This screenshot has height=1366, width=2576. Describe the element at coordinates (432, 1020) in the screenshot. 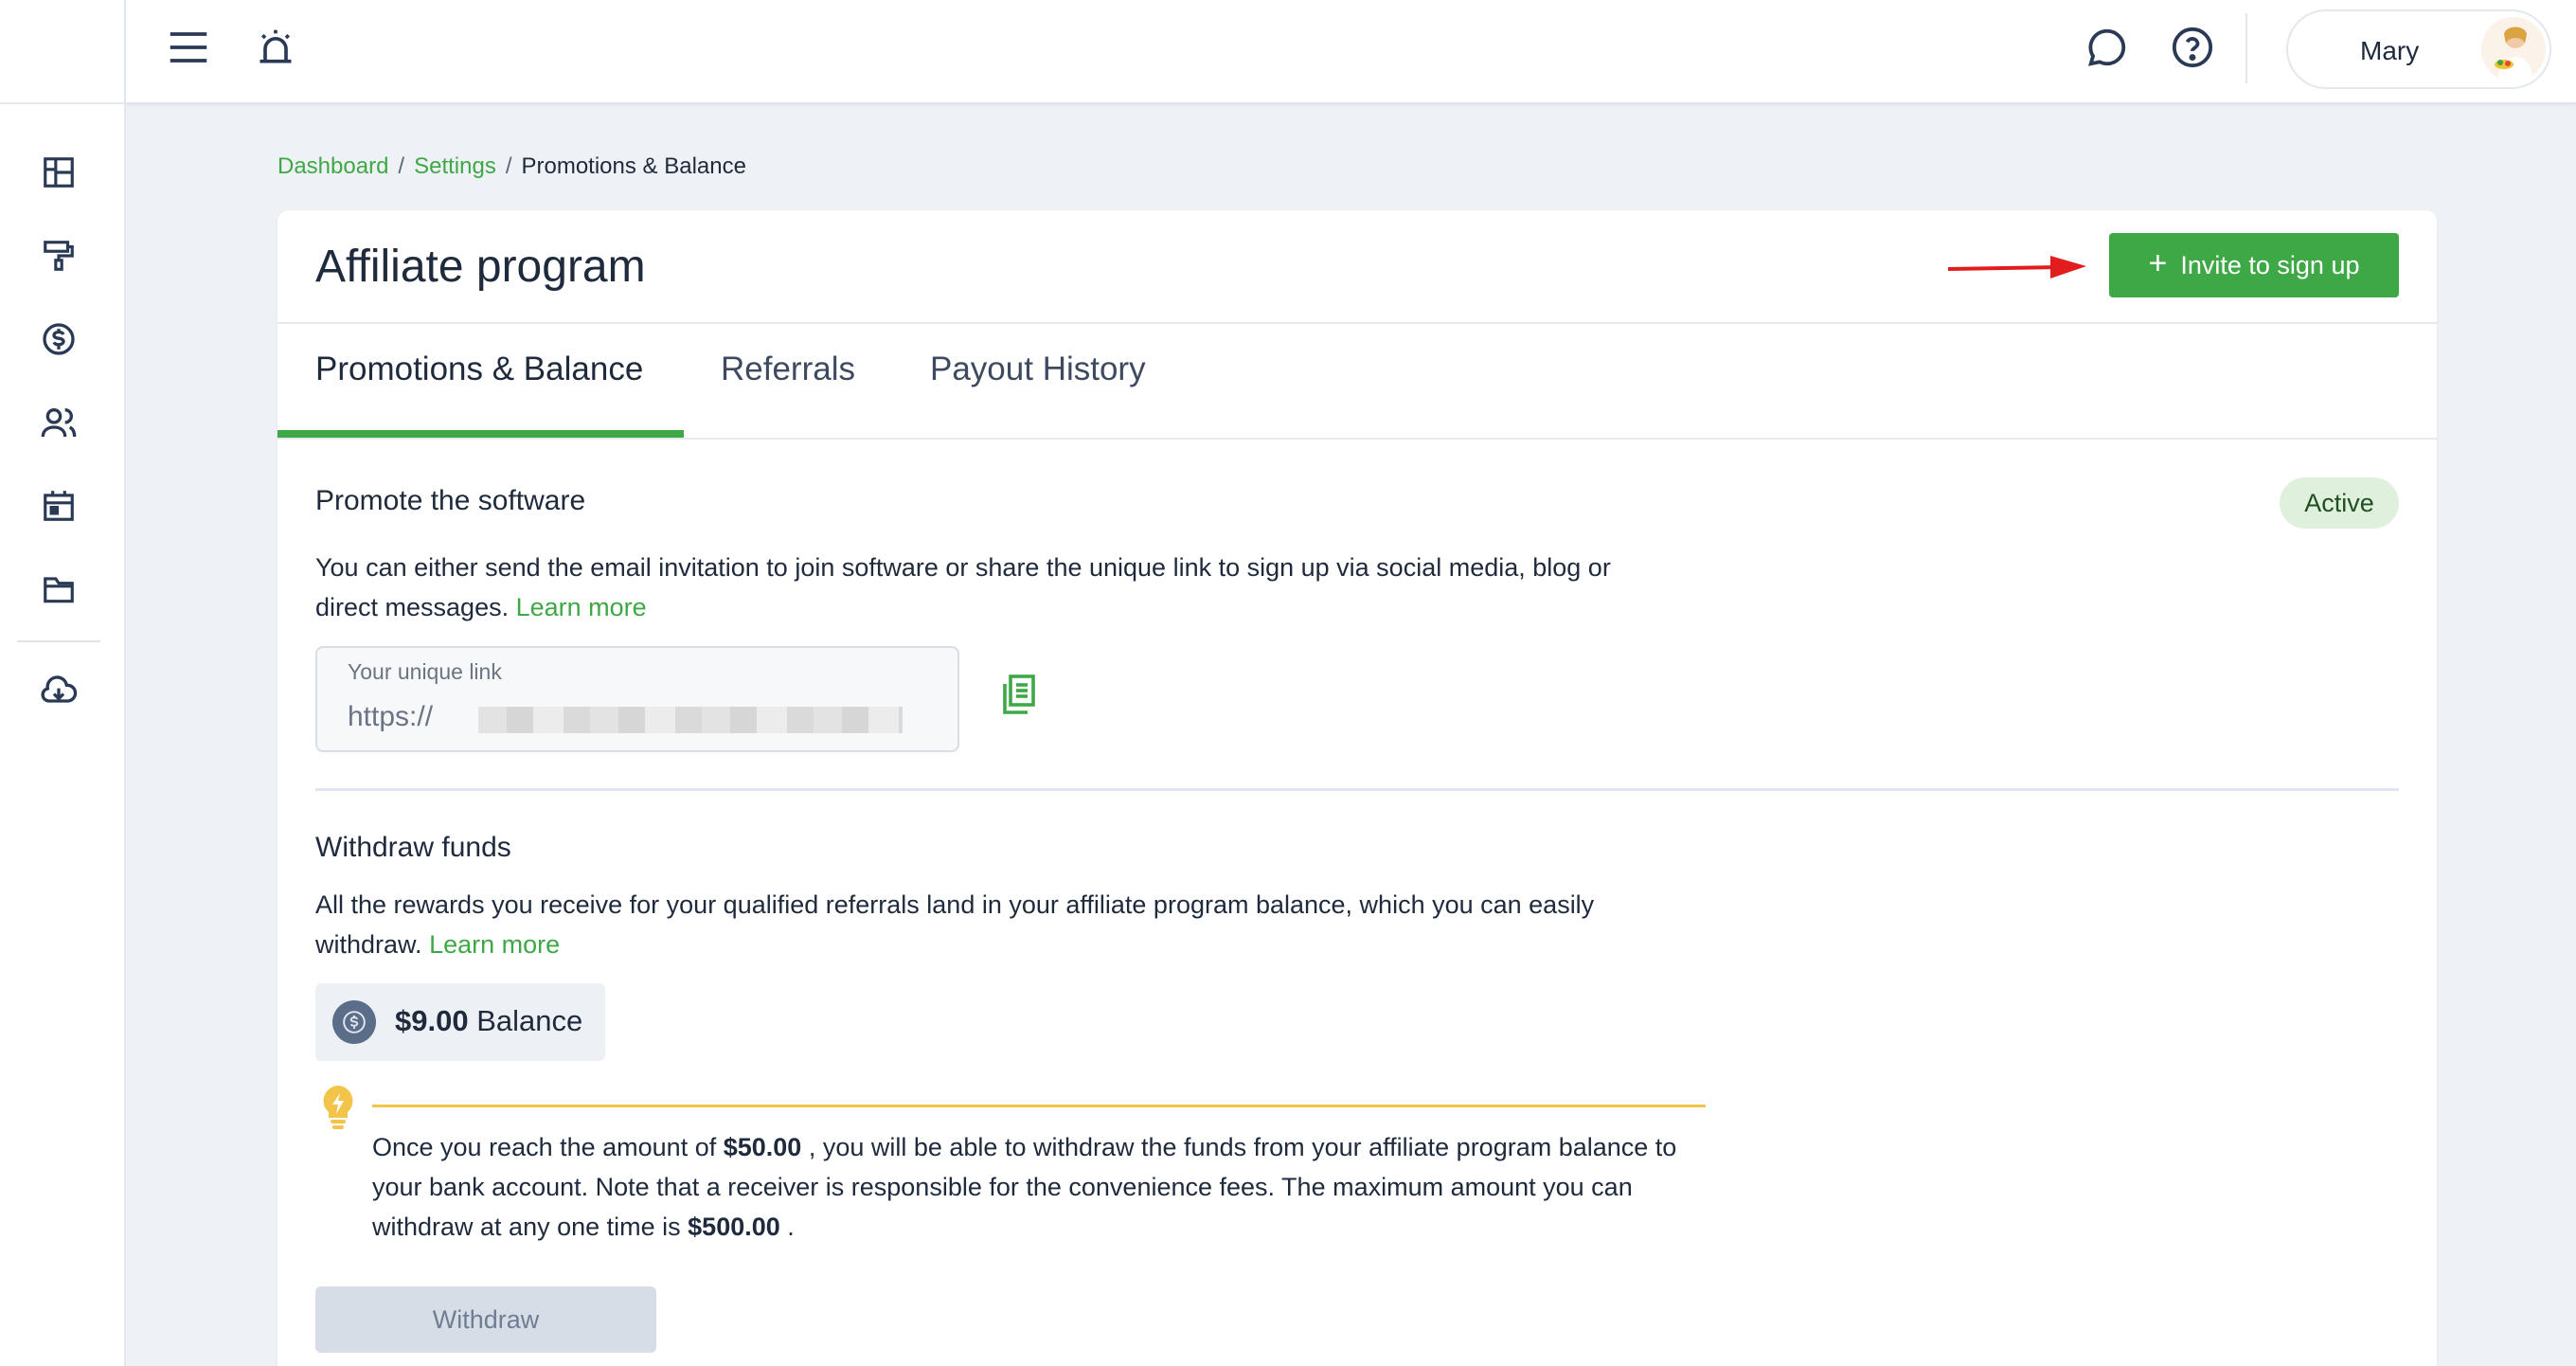

I see `balance-amount: $9.00` at that location.